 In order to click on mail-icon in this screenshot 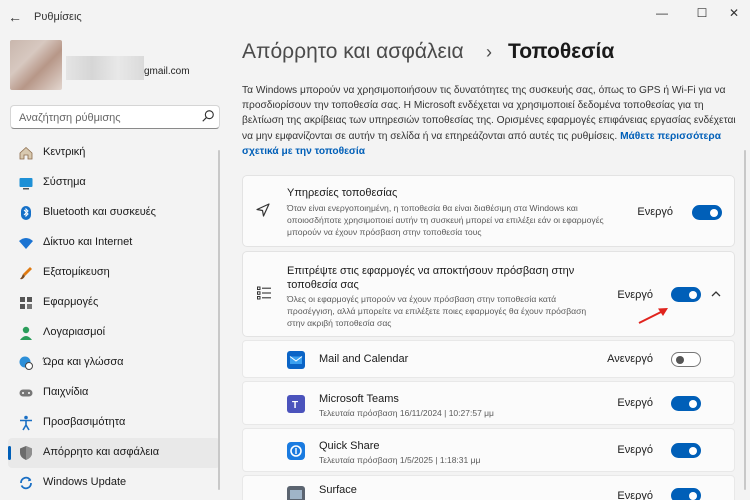, I will do `click(296, 360)`.